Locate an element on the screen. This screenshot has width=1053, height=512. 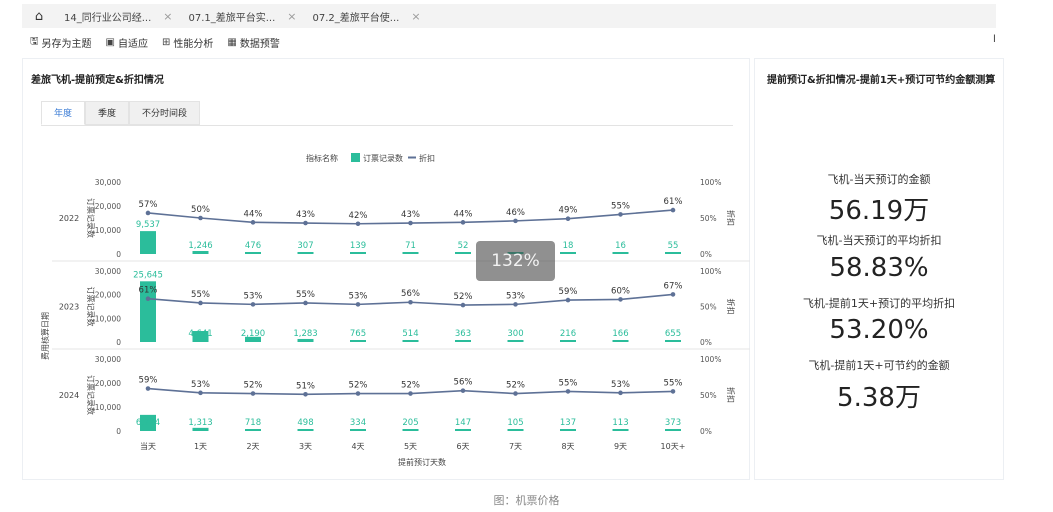
x-tick-label: 7天 is located at coordinates (515, 446).